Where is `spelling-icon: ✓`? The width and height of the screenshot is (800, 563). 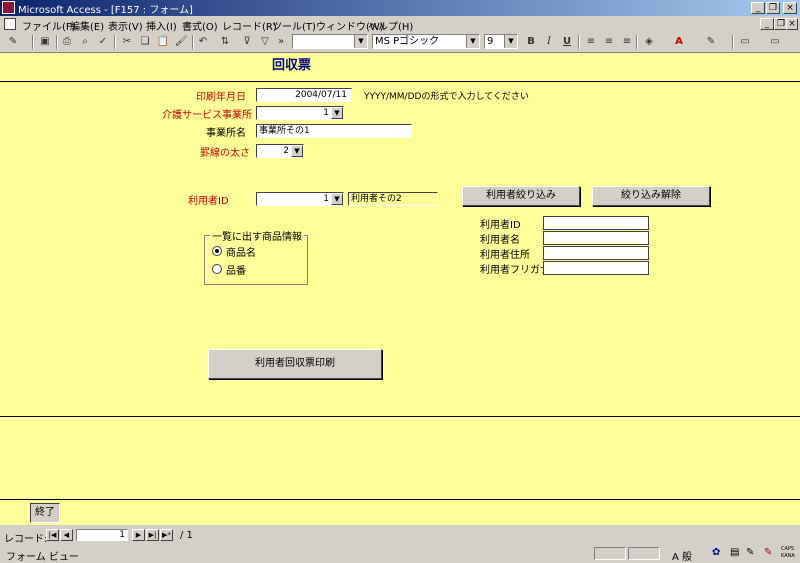
spelling-icon: ✓ is located at coordinates (103, 42).